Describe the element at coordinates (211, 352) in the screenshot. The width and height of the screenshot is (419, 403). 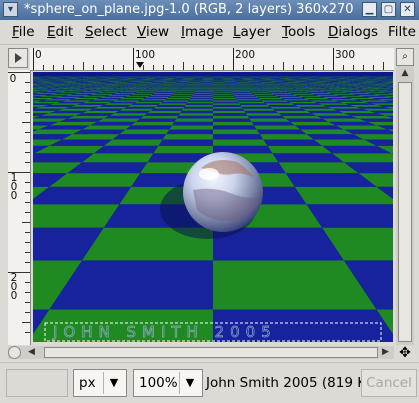
I see `horizontal-scroll-thumb` at that location.